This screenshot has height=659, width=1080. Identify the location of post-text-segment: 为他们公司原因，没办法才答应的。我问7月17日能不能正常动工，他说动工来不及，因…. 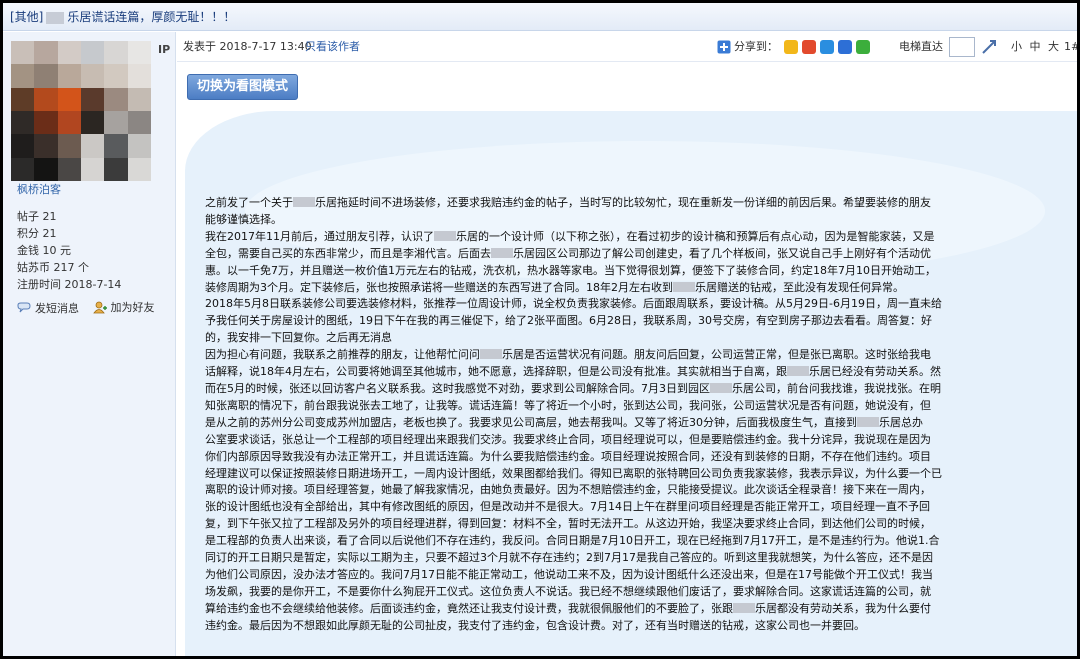
(569, 574).